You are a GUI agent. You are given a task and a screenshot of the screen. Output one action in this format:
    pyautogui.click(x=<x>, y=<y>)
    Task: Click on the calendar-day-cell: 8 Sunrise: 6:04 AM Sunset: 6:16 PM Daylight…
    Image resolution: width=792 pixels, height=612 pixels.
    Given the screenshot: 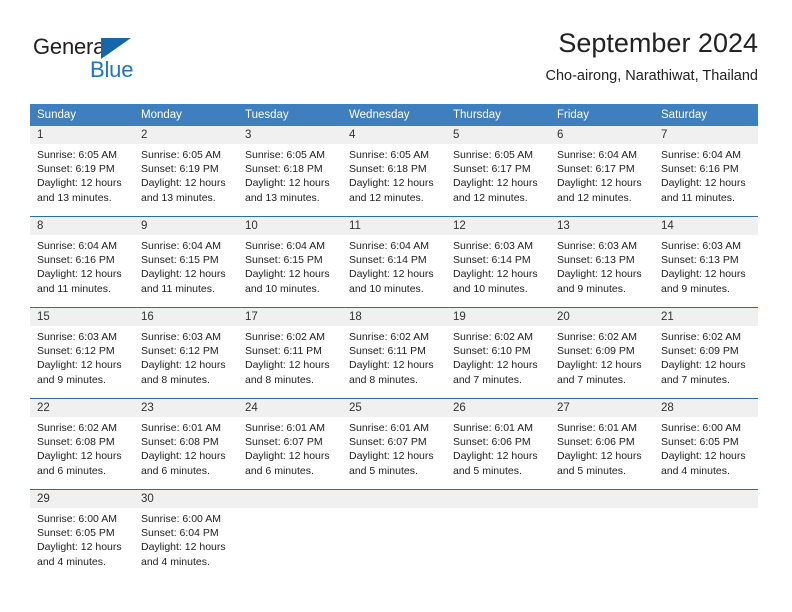 What is the action you would take?
    pyautogui.click(x=82, y=262)
    